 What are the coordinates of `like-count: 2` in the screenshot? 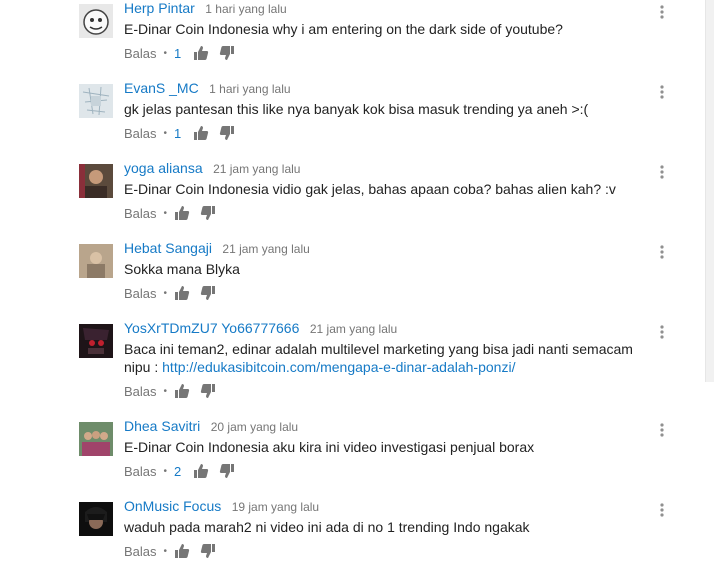 It's located at (178, 471).